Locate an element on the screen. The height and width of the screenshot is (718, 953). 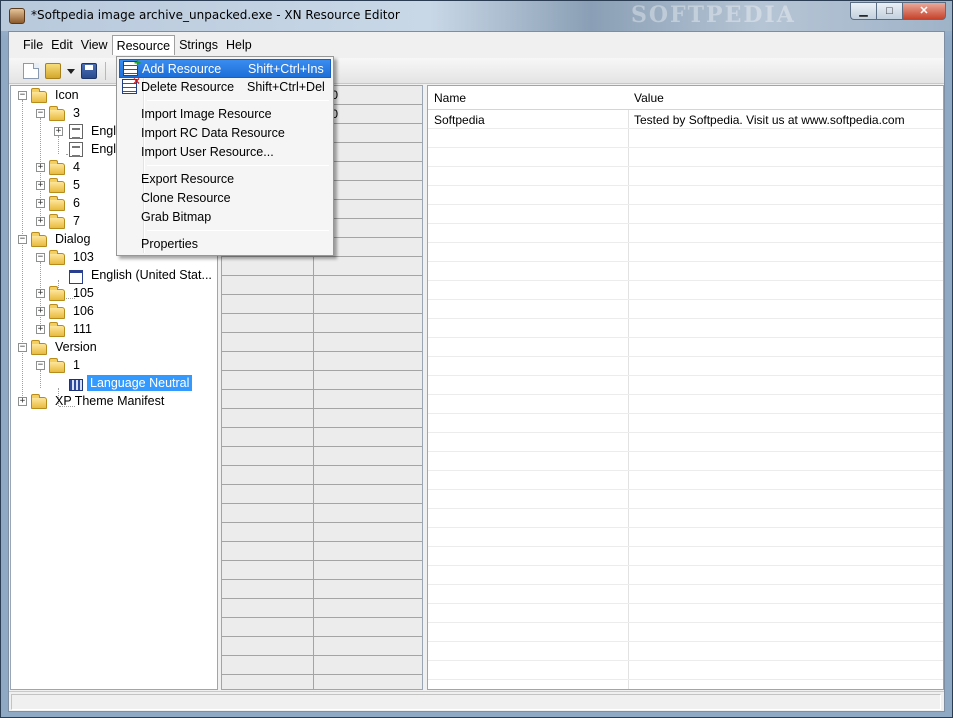
menu-item-grab-bitmap: Grab Bitmap is located at coordinates (225, 217).